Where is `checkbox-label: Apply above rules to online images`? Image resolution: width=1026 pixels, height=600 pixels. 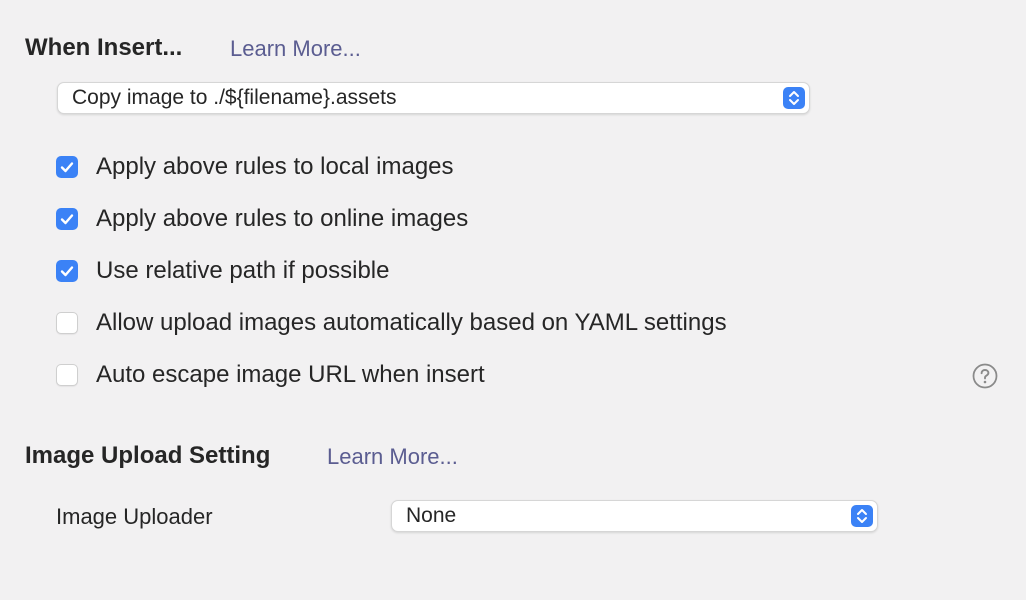 checkbox-label: Apply above rules to online images is located at coordinates (282, 218).